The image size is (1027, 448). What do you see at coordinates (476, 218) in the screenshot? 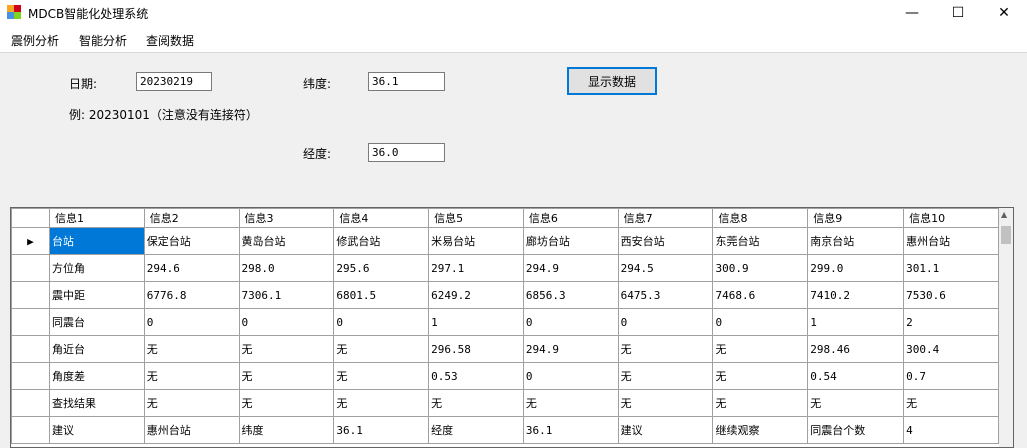
I see `column-header: 信息5` at bounding box center [476, 218].